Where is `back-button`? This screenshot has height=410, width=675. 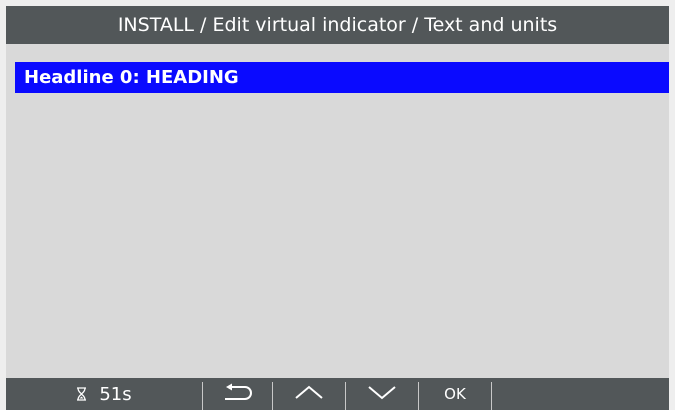 back-button is located at coordinates (237, 394).